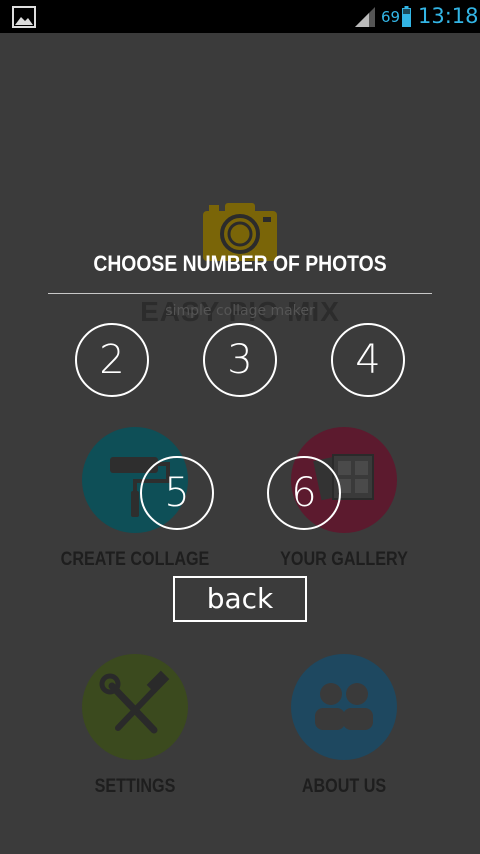 This screenshot has width=480, height=854. Describe the element at coordinates (134, 702) in the screenshot. I see `tools-icon` at that location.